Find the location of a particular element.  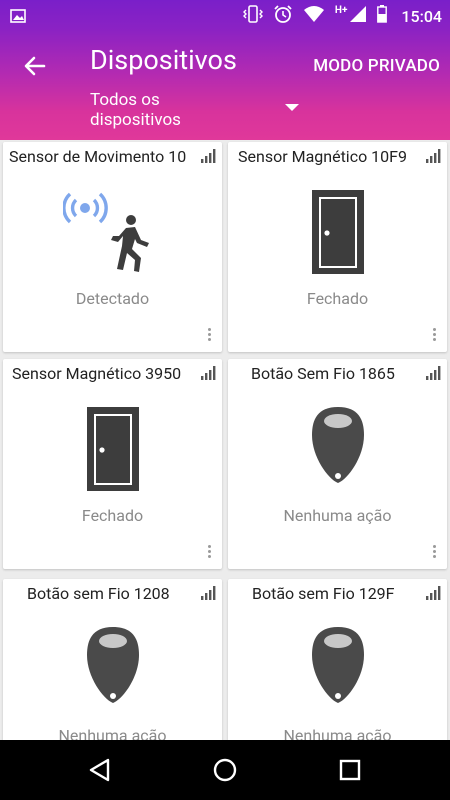

device-card: Sensor Magnético 10F9 Fechado is located at coordinates (337, 247).